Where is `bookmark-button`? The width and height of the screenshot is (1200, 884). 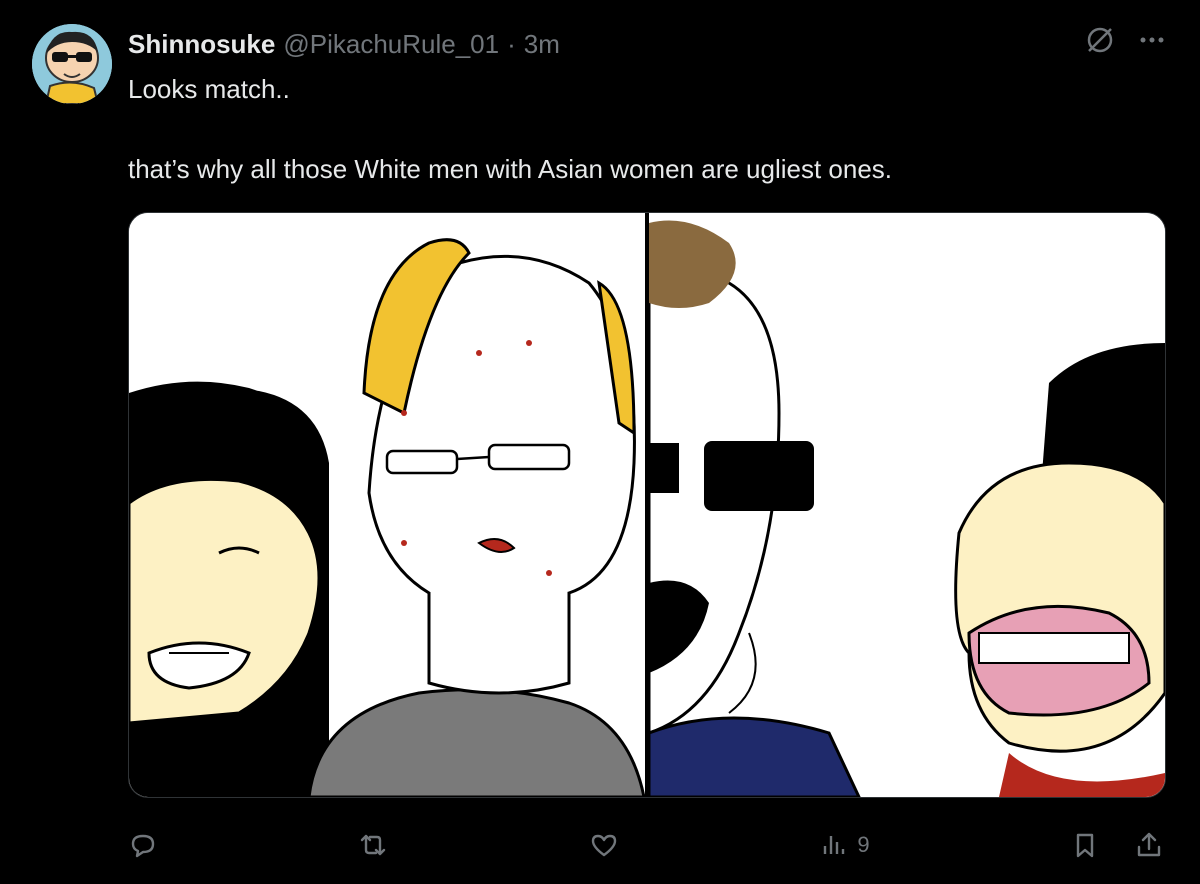
bookmark-button is located at coordinates (1085, 845).